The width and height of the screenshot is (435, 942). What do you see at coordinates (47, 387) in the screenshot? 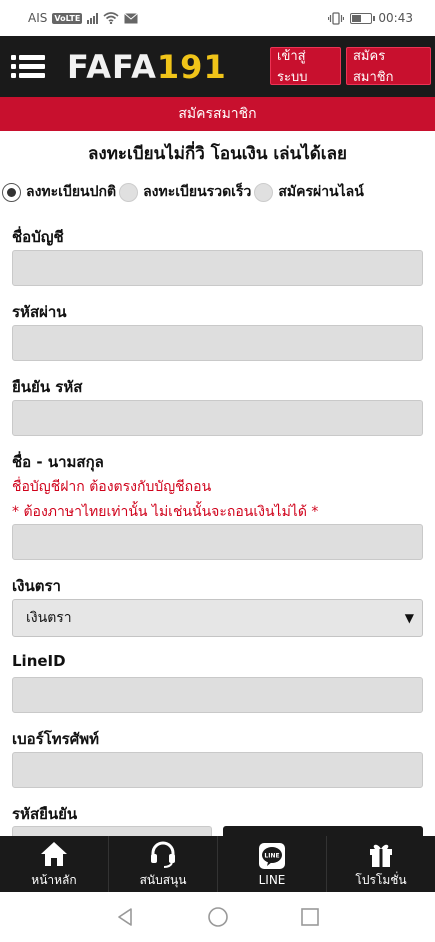
I see `confirm-password-label: ยืนยัน รหัส` at bounding box center [47, 387].